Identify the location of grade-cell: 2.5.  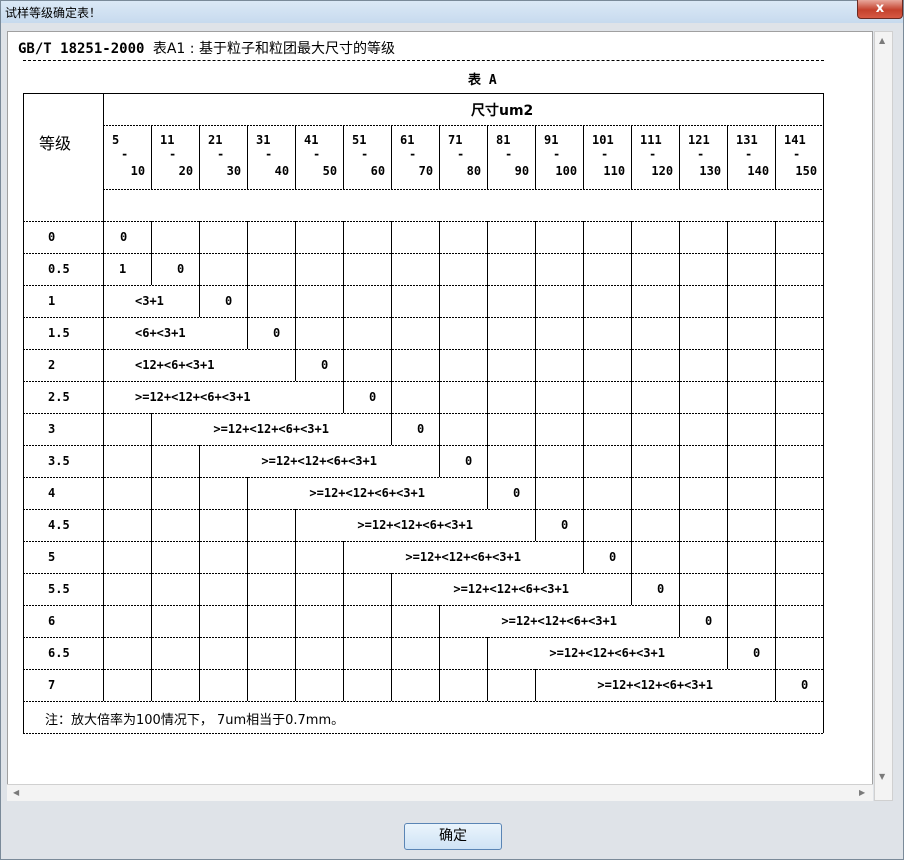
(59, 397).